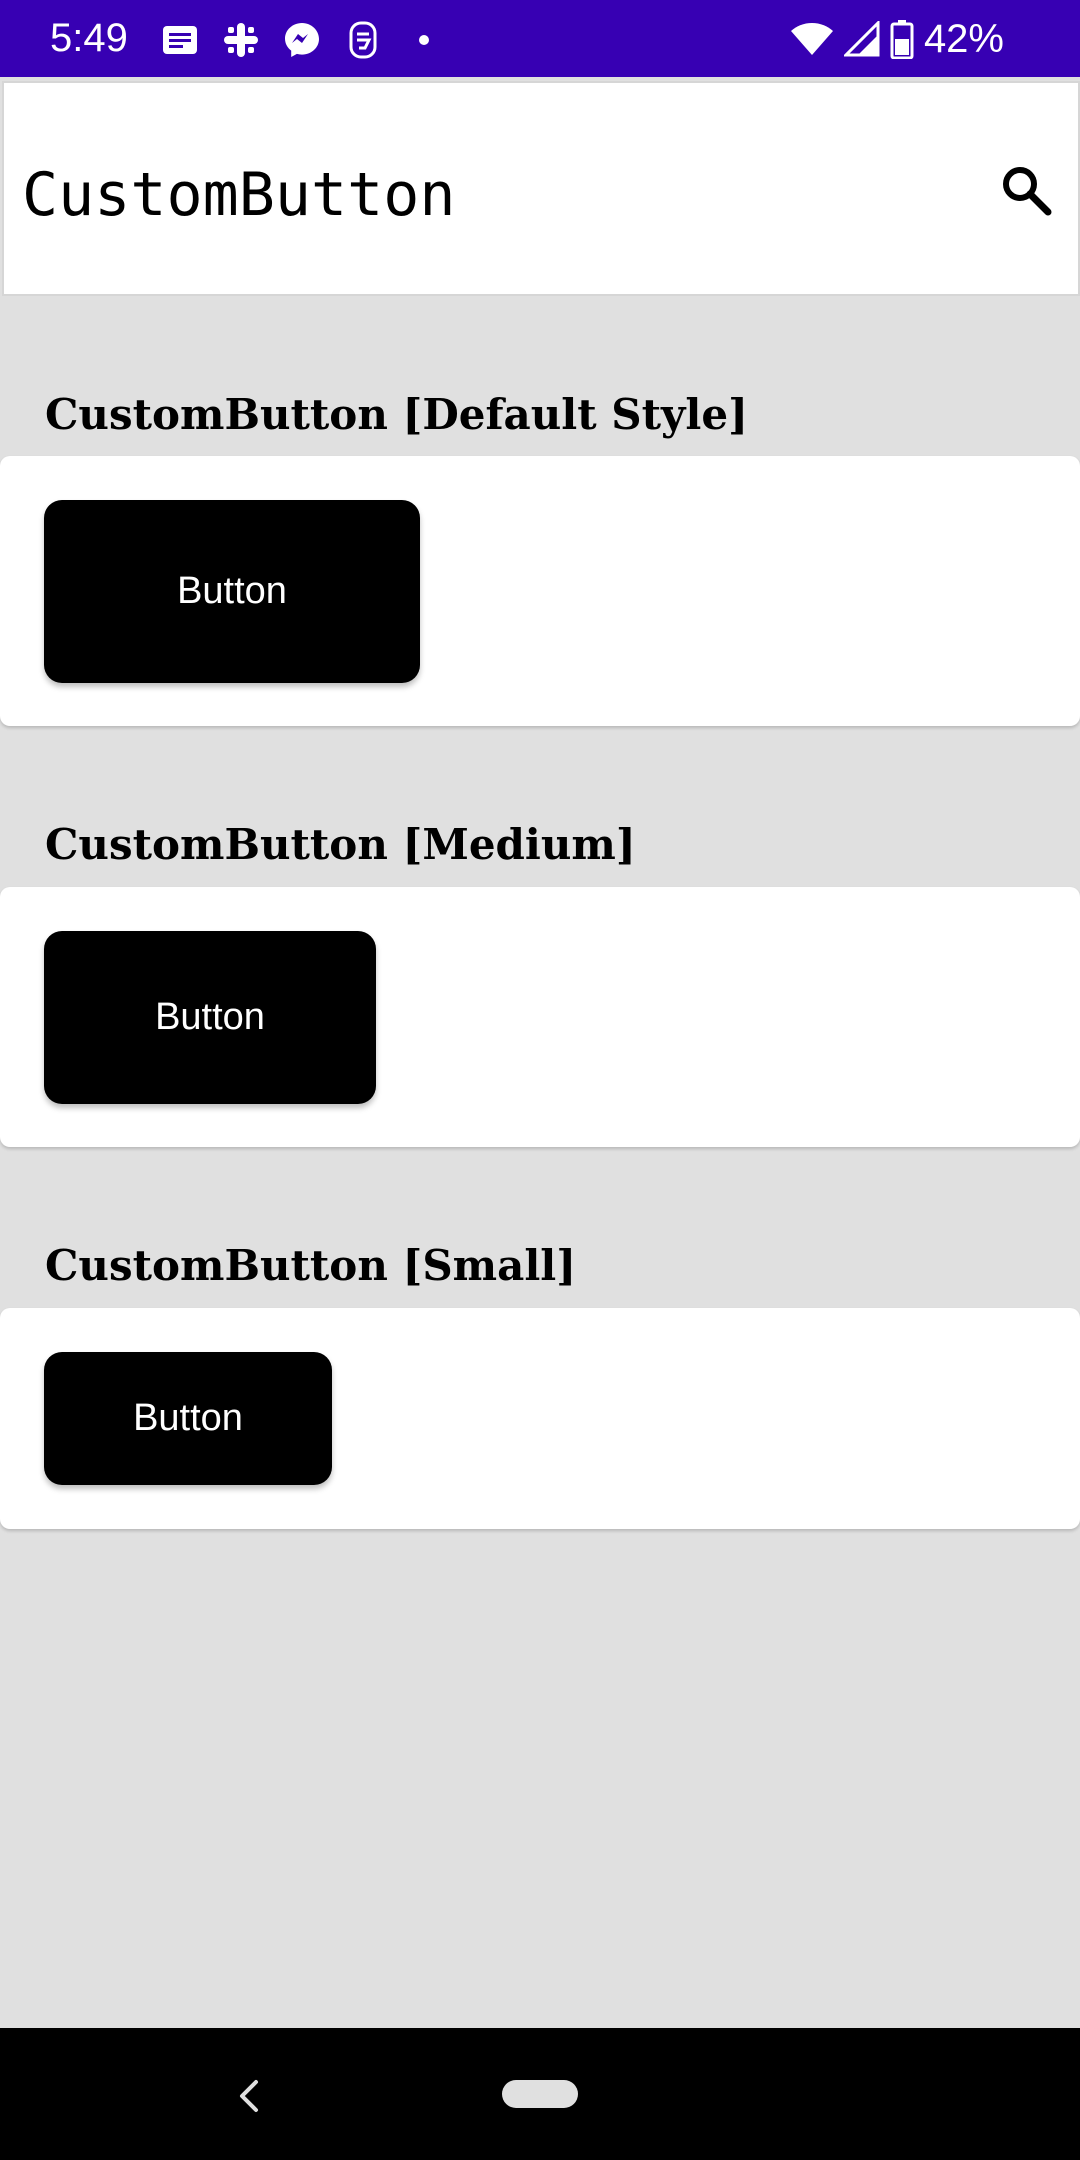  I want to click on system-icons: 42%, so click(892, 39).